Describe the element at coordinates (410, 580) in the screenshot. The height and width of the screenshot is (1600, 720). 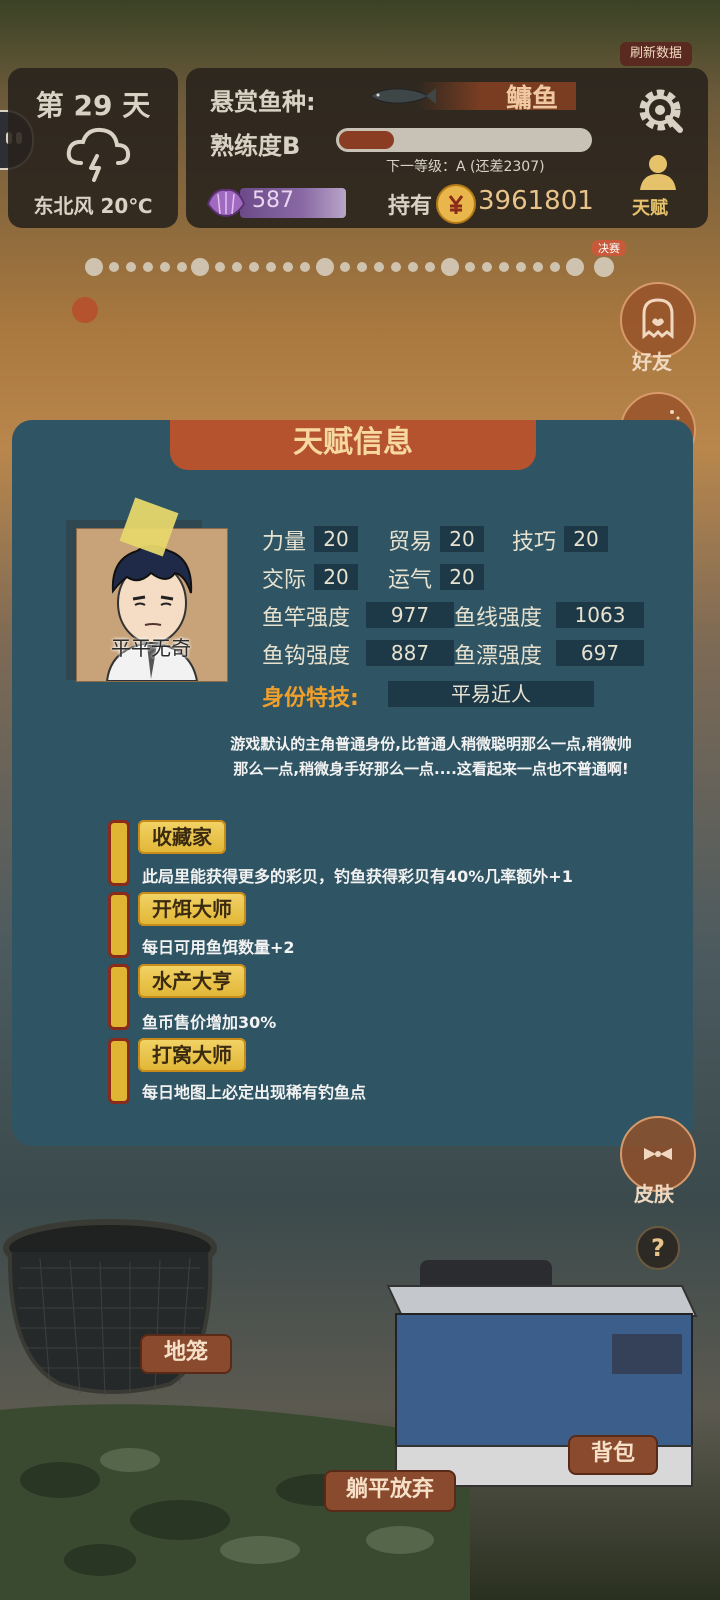
I see `stat-luck-label: 运气` at that location.